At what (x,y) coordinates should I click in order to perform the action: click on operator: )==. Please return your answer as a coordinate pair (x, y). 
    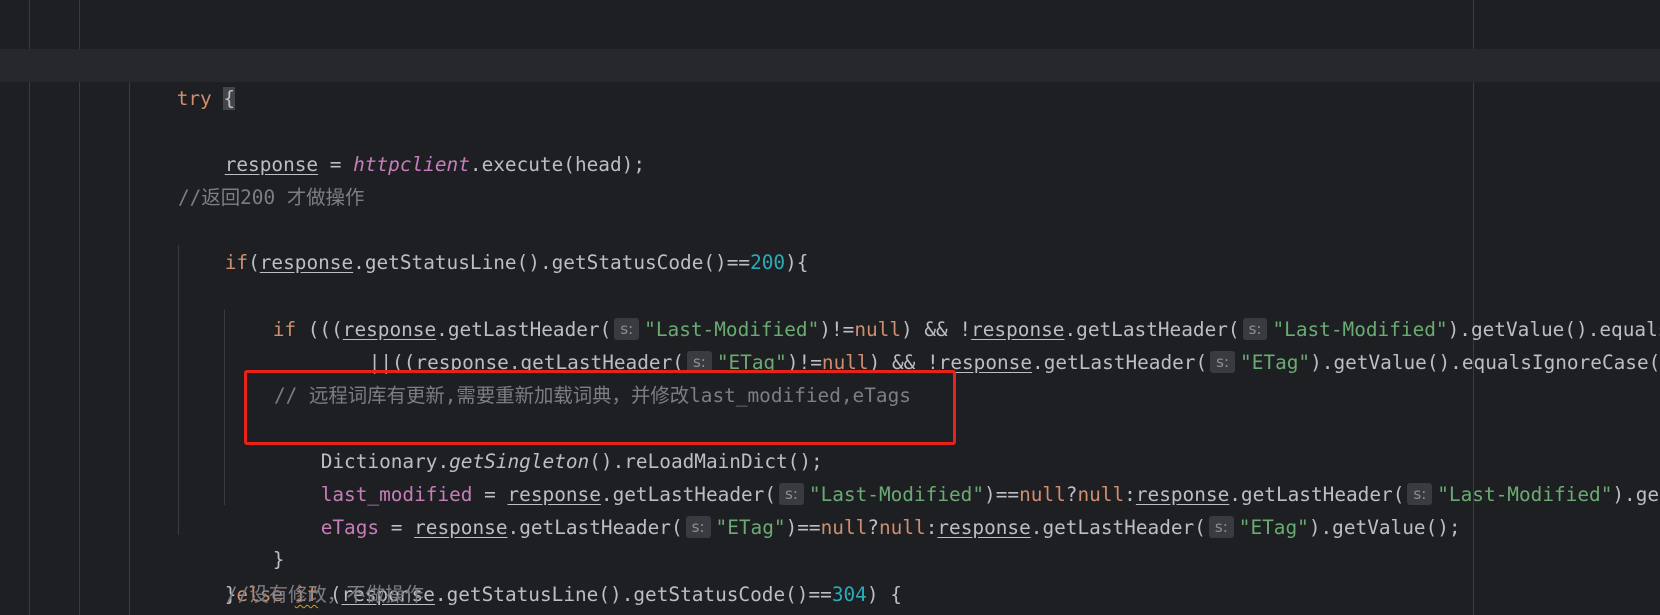
    Looking at the image, I should click on (803, 527).